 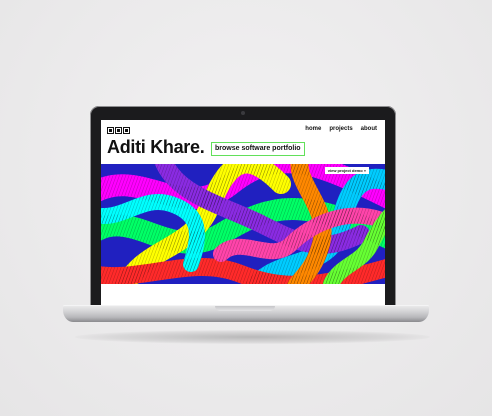 What do you see at coordinates (252, 337) in the screenshot?
I see `laptop-shadow` at bounding box center [252, 337].